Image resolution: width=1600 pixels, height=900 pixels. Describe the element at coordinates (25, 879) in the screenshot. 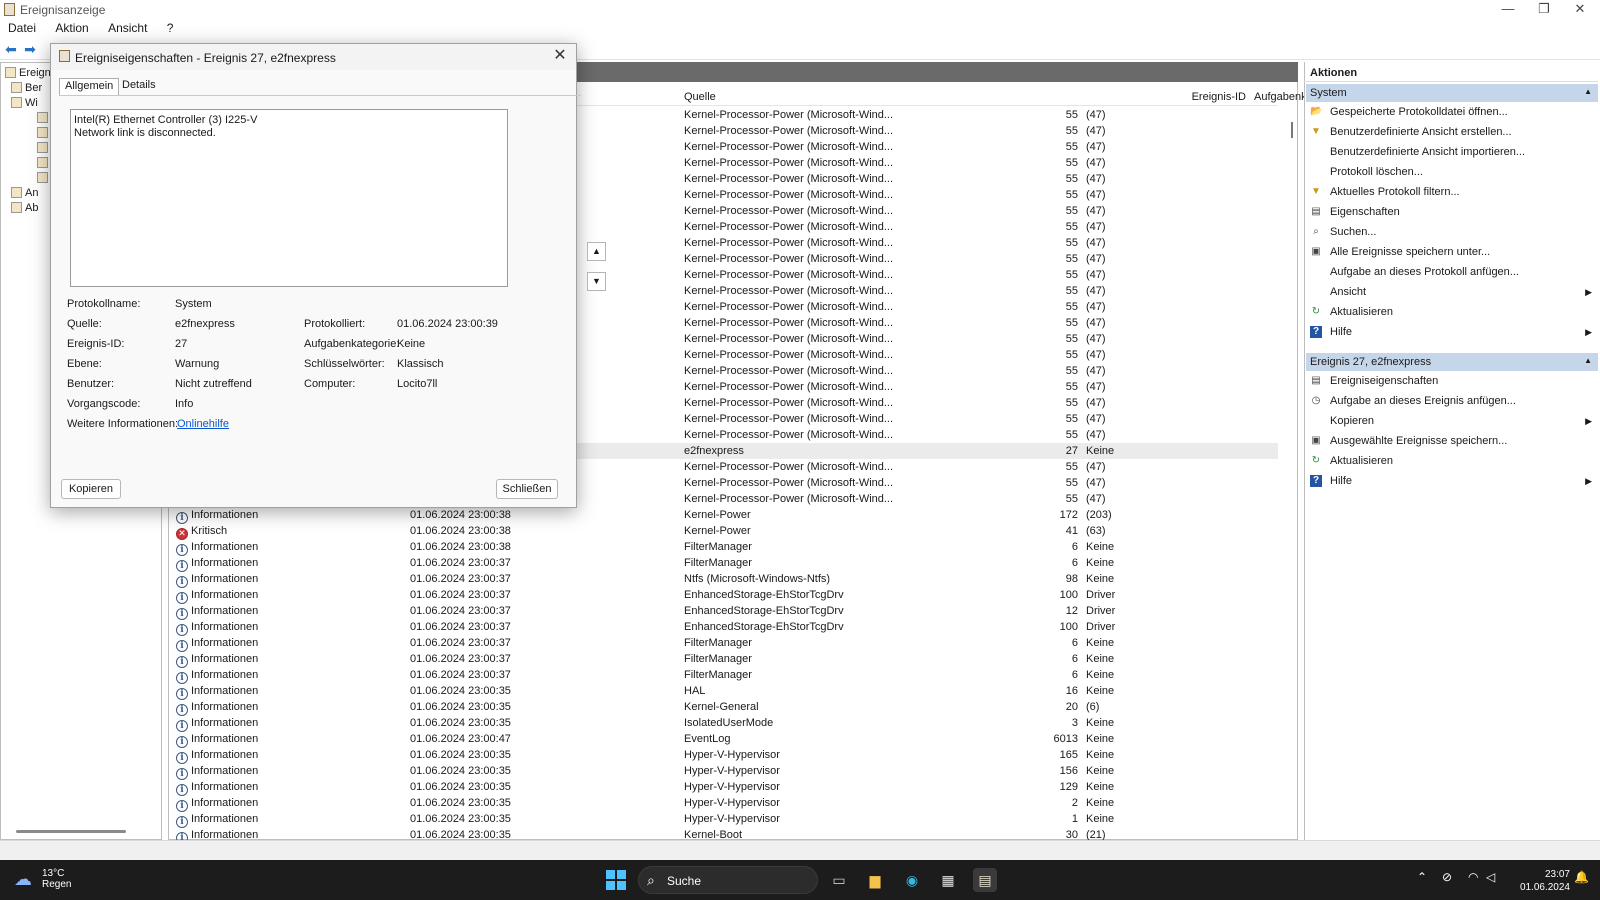

I see `rain-cloud-icon: ☁` at that location.